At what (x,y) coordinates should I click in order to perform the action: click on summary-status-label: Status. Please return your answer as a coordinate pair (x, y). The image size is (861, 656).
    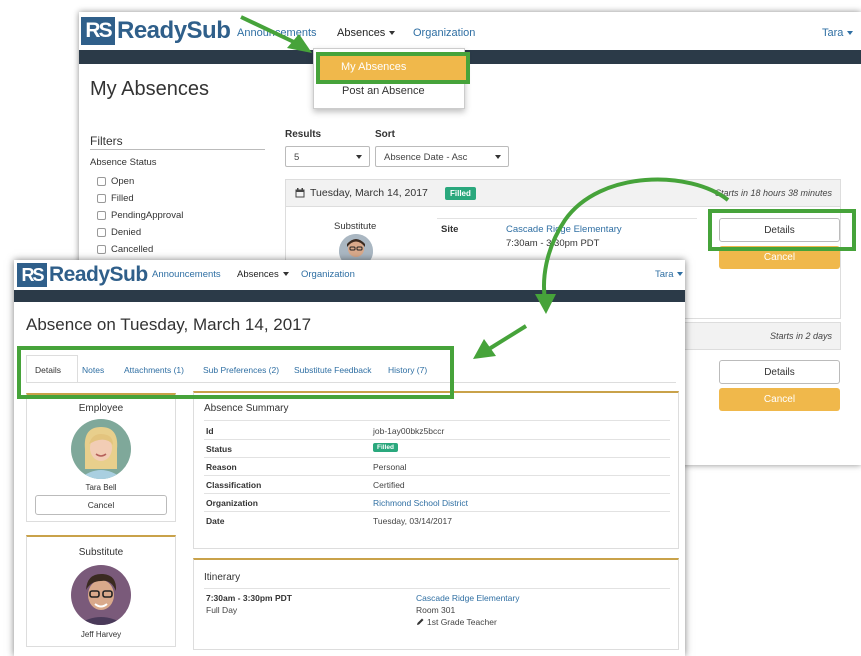
    Looking at the image, I should click on (219, 449).